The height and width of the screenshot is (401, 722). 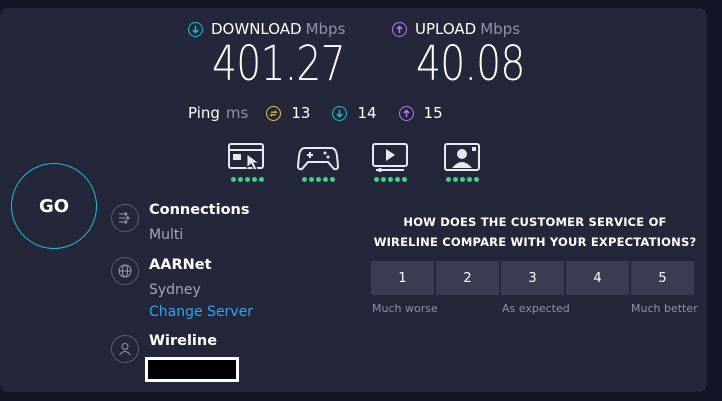 I want to click on provider-title: Wireline, so click(x=183, y=341).